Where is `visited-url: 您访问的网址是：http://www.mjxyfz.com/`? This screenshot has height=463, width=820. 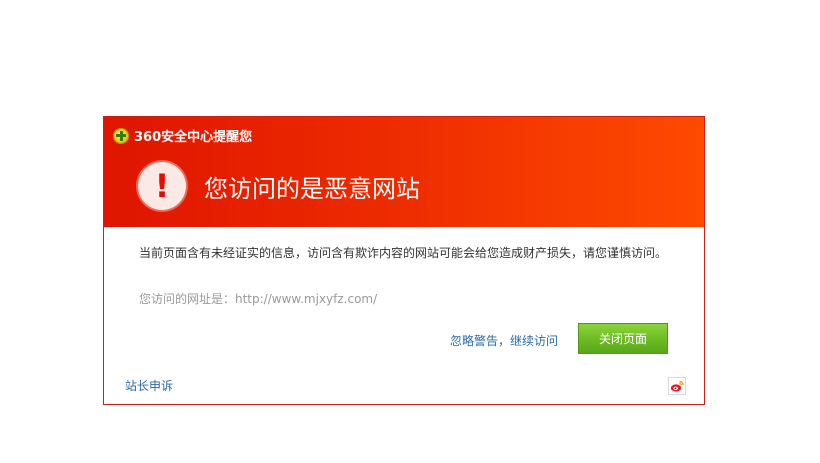 visited-url: 您访问的网址是：http://www.mjxyfz.com/ is located at coordinates (258, 299).